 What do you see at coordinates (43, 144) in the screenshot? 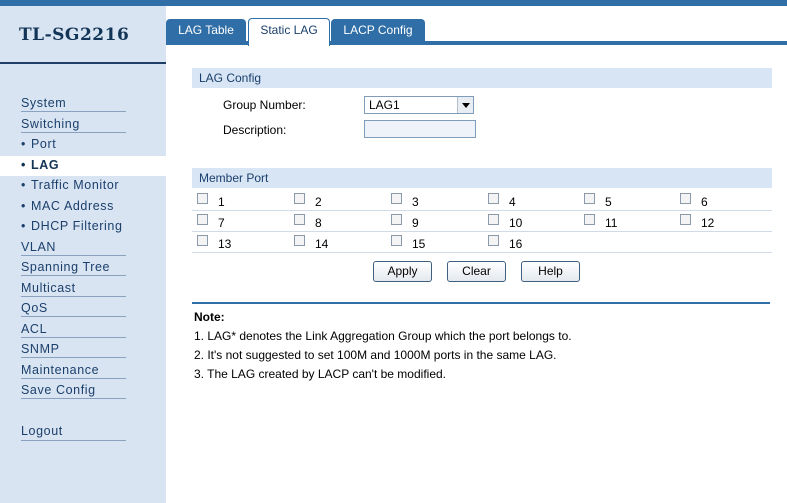
I see `sidebar-item-text: Port` at bounding box center [43, 144].